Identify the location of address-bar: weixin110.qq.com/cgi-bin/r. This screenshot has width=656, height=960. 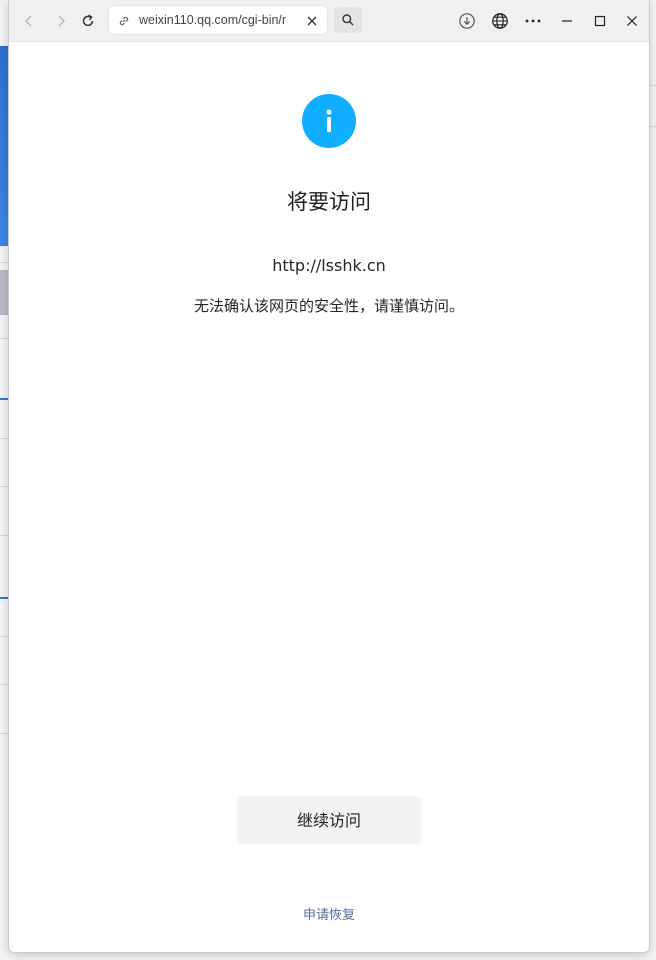
(218, 20).